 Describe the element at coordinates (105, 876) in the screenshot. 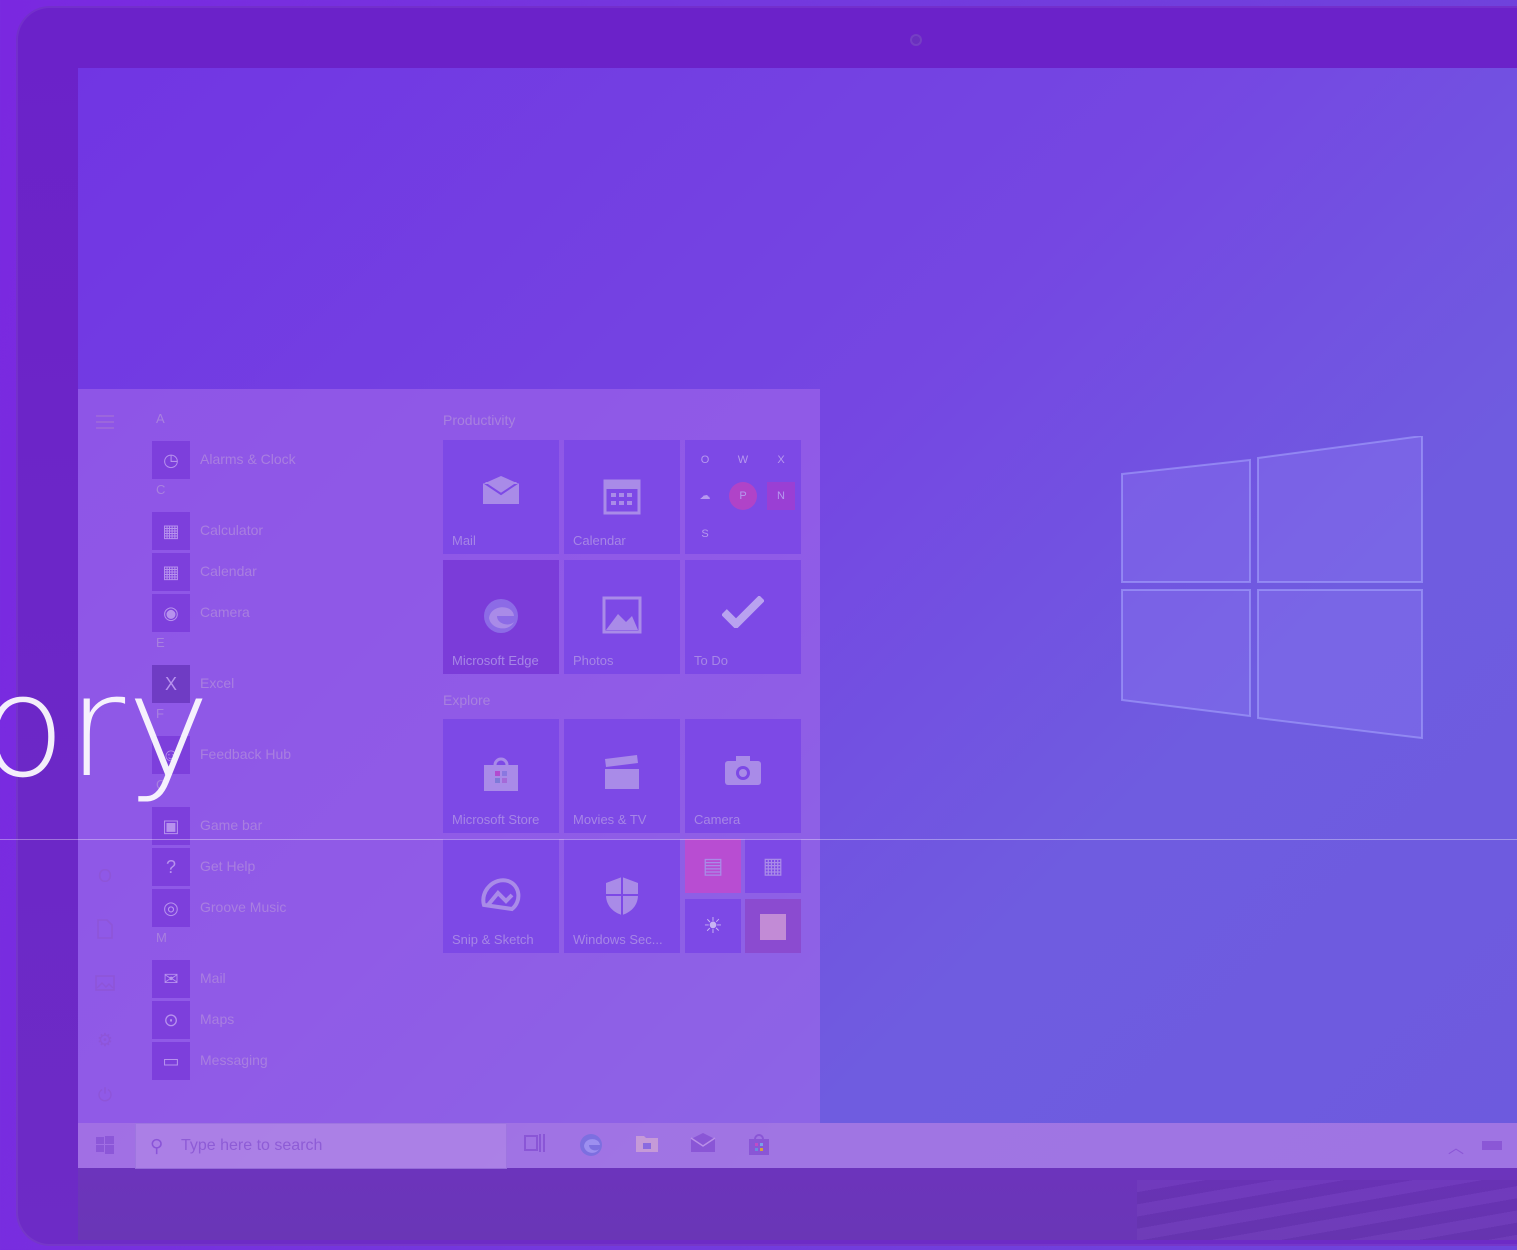

I see `user-icon: O` at that location.